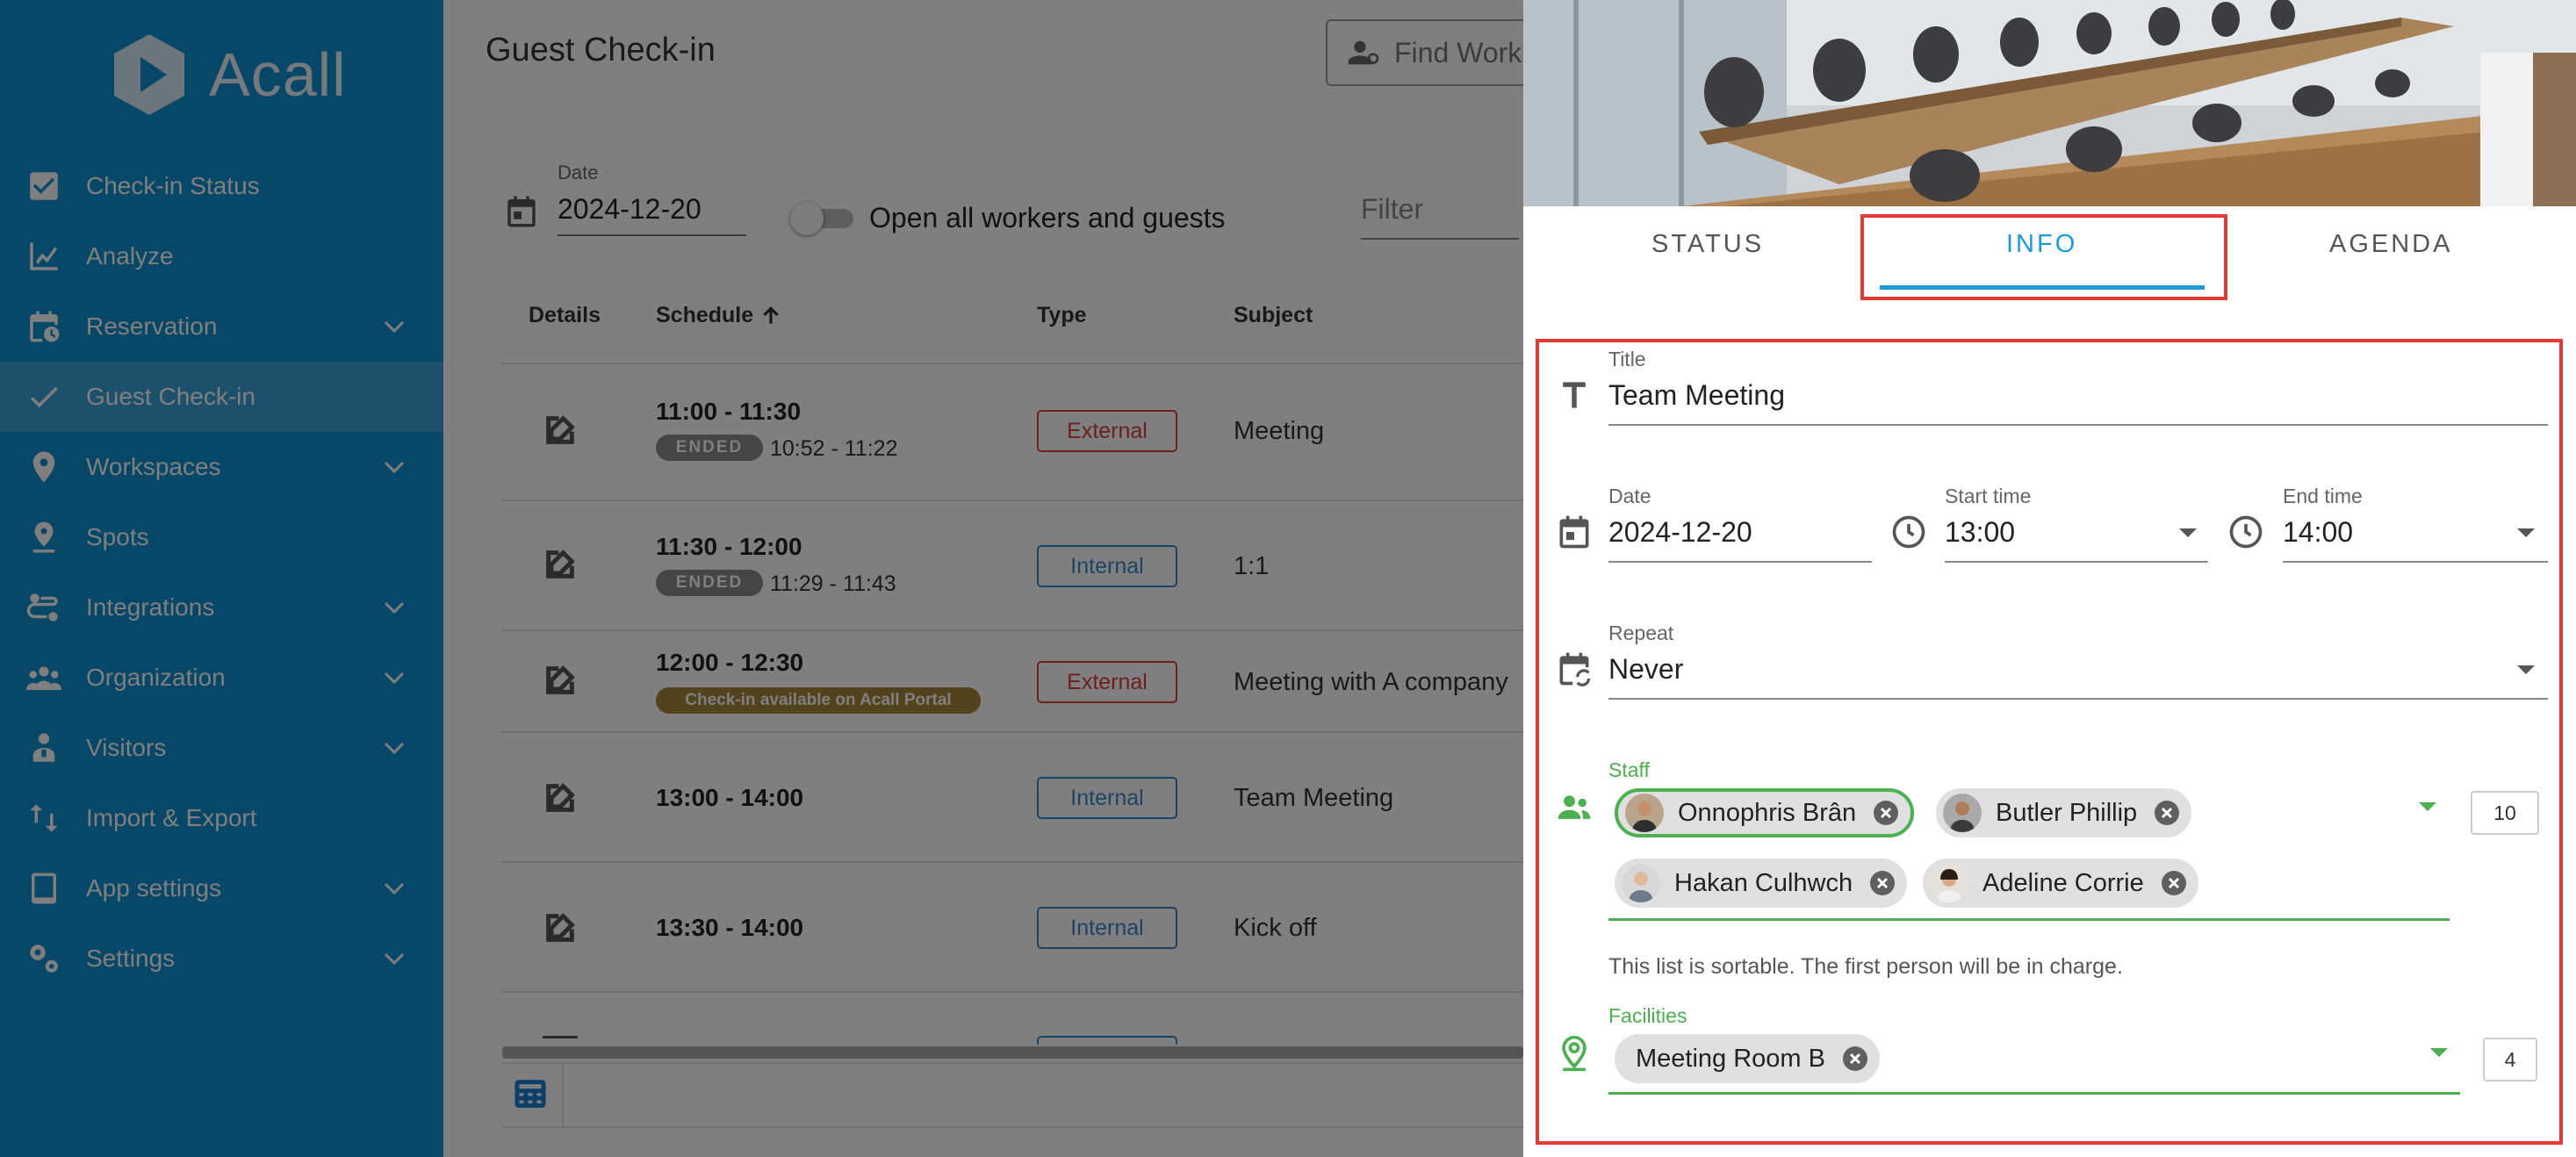 The height and width of the screenshot is (1157, 2576). I want to click on facilities-count: 4, so click(2510, 1060).